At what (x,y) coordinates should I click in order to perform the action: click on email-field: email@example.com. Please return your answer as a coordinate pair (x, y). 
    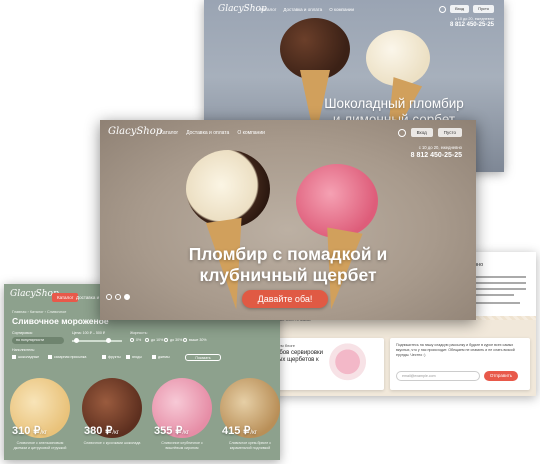
    Looking at the image, I should click on (438, 376).